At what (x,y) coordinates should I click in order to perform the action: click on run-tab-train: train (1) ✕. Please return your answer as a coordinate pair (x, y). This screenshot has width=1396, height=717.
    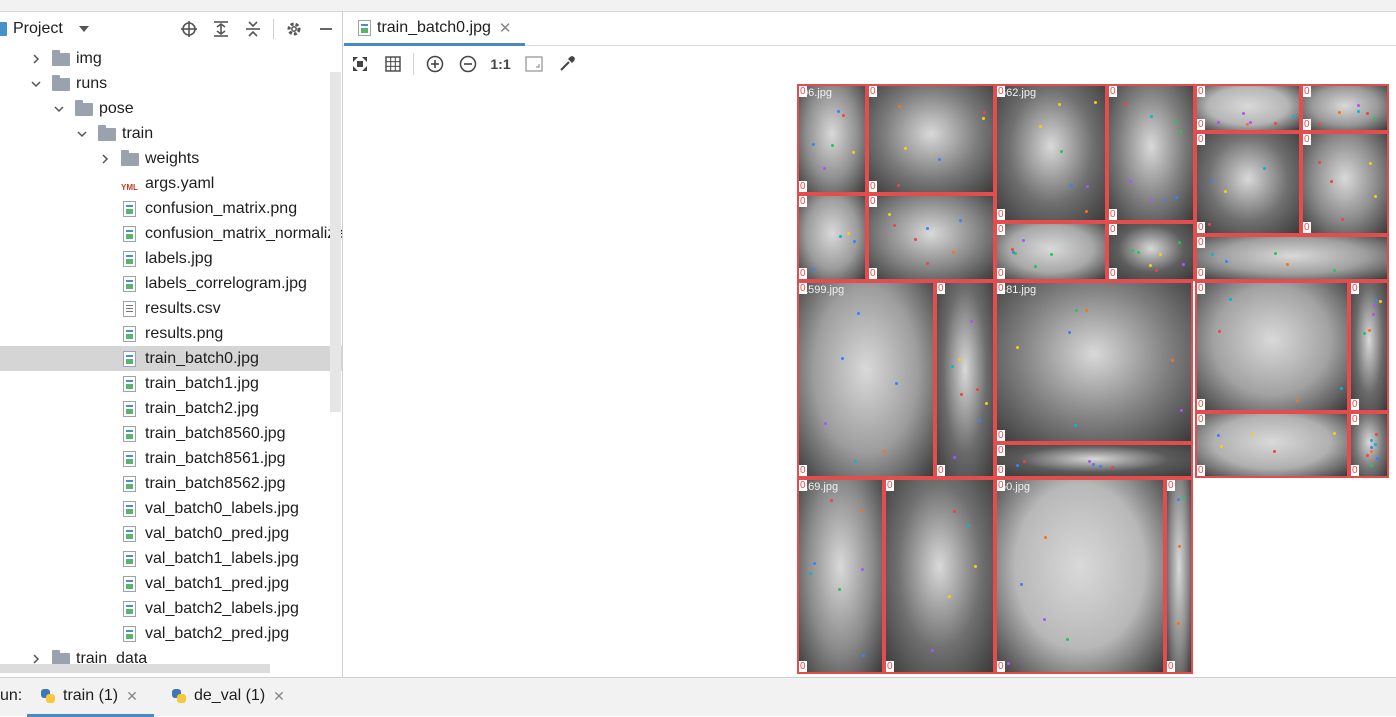
    Looking at the image, I should click on (90, 697).